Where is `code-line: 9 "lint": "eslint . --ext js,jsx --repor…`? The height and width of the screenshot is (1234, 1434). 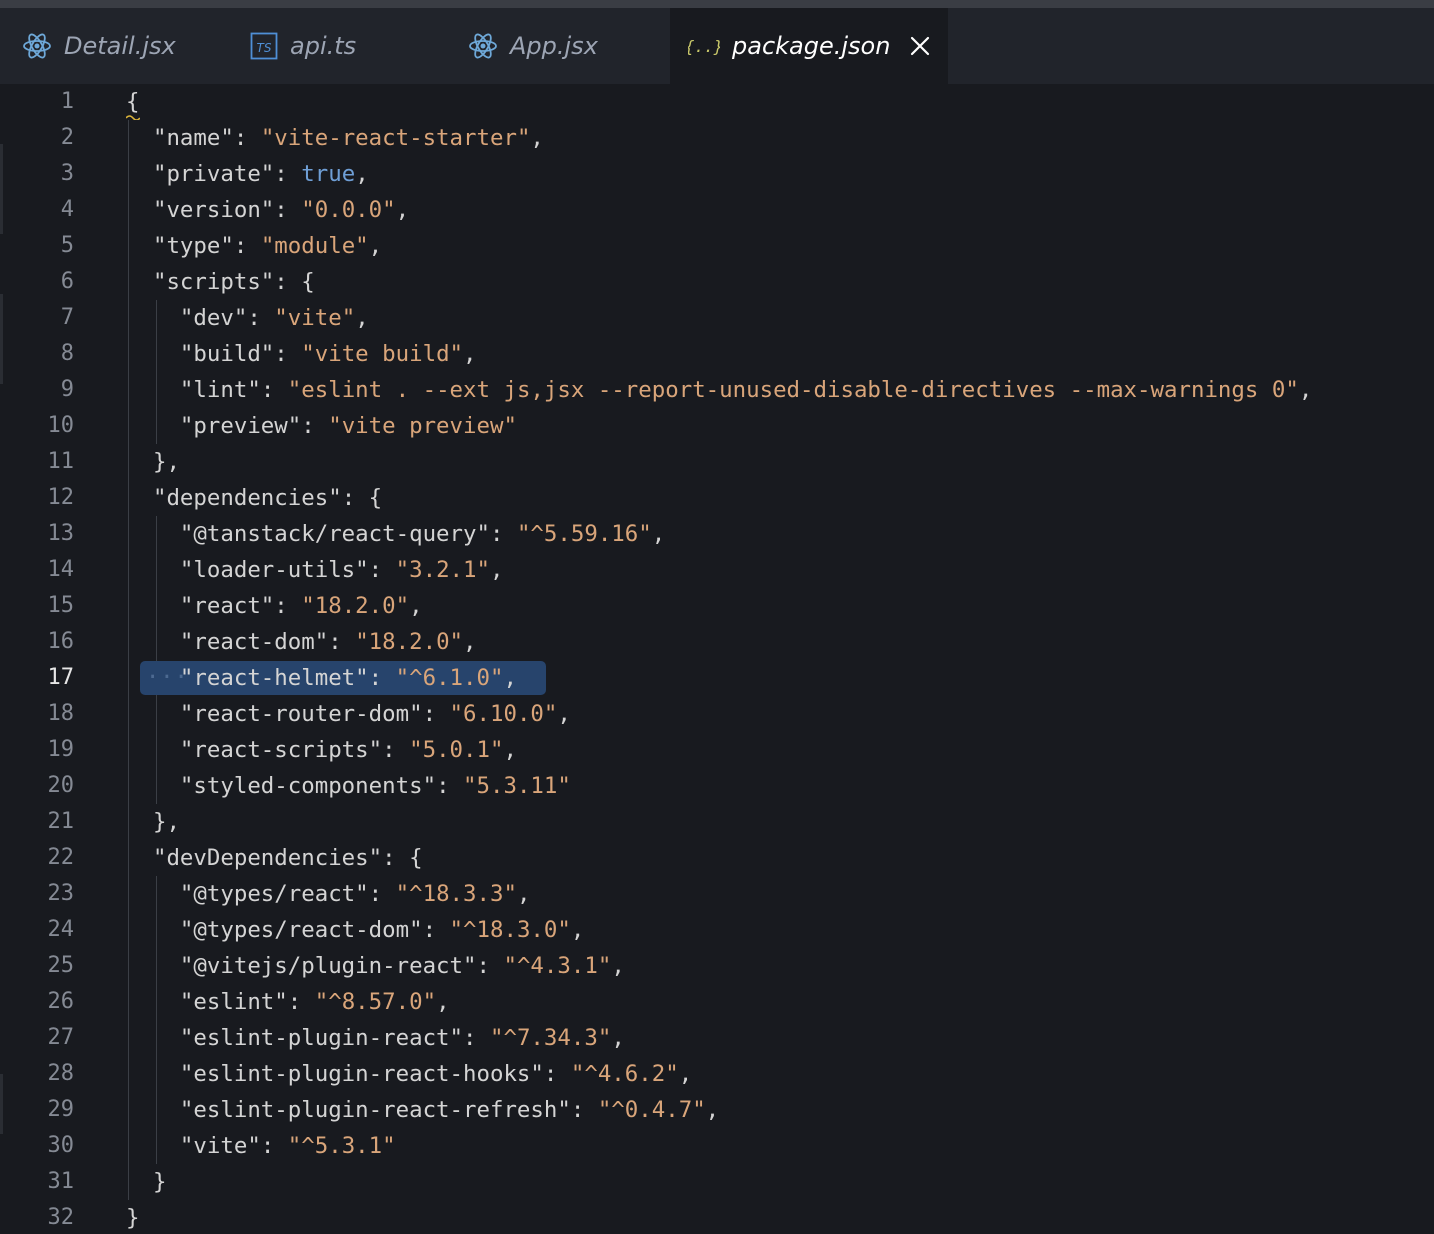
code-line: 9 "lint": "eslint . --ext js,jsx --repor… is located at coordinates (717, 390).